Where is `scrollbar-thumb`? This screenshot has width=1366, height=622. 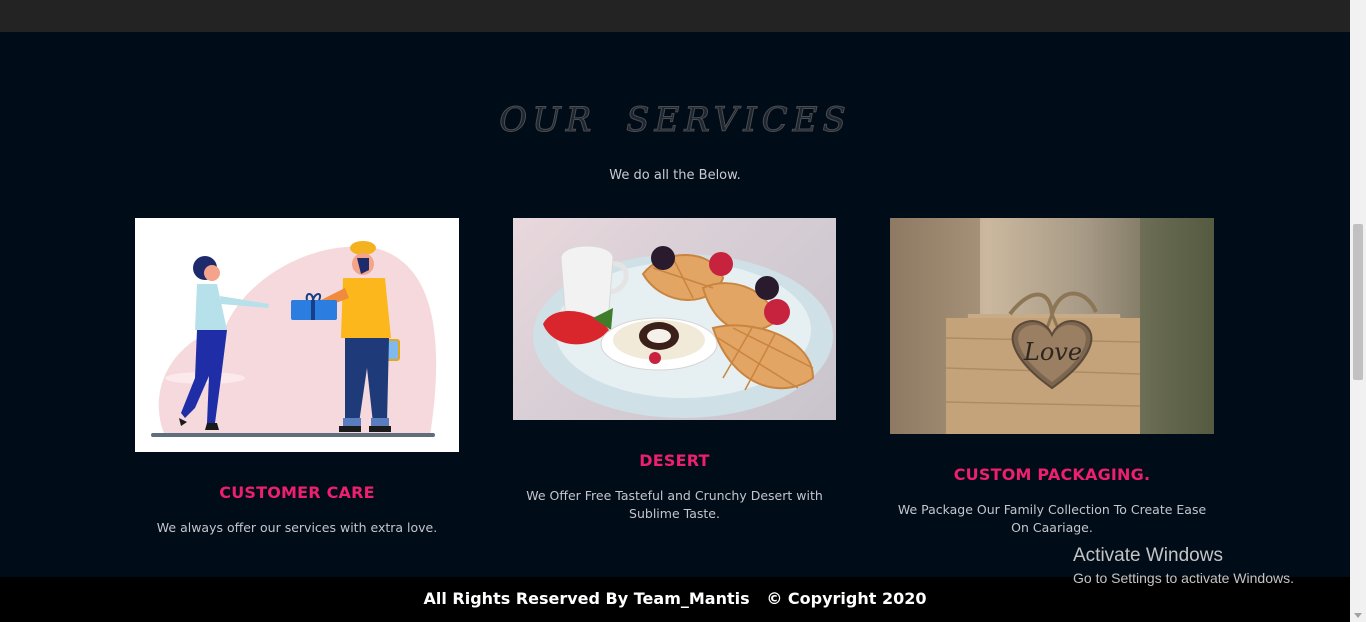 scrollbar-thumb is located at coordinates (1358, 302).